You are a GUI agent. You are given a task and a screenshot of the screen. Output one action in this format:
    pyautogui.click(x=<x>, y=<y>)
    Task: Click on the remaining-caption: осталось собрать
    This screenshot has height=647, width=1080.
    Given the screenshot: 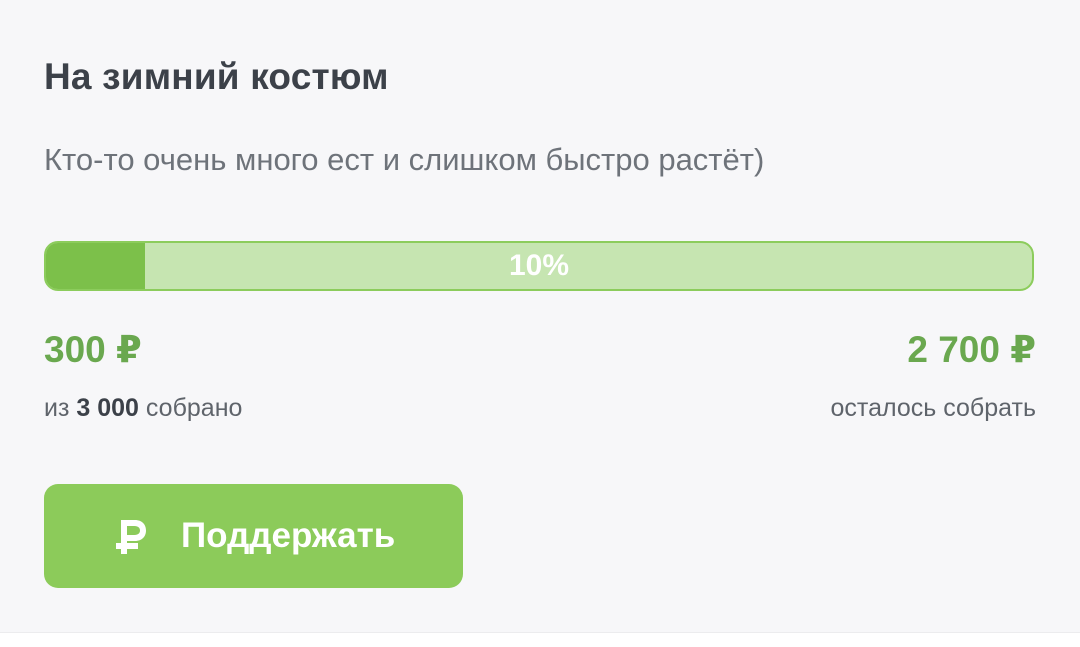 What is the action you would take?
    pyautogui.click(x=933, y=408)
    